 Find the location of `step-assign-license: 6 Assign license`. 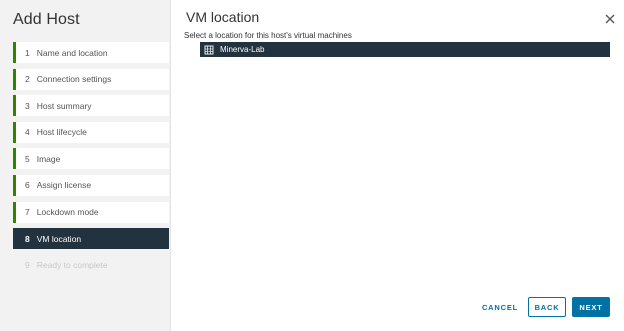

step-assign-license: 6 Assign license is located at coordinates (91, 186).